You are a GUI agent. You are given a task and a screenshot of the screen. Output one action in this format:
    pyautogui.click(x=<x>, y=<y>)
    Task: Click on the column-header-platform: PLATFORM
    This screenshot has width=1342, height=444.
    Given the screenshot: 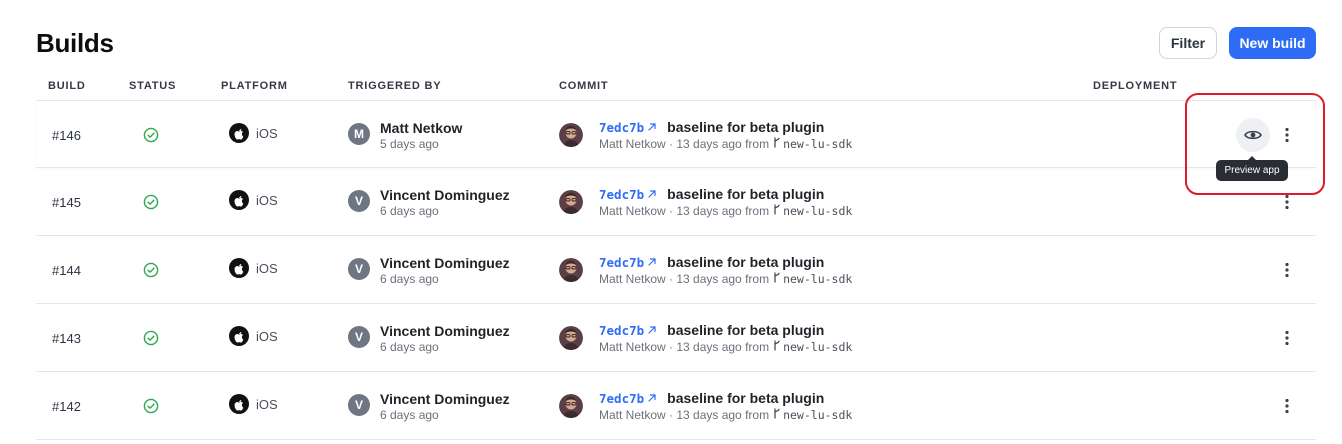 What is the action you would take?
    pyautogui.click(x=254, y=86)
    